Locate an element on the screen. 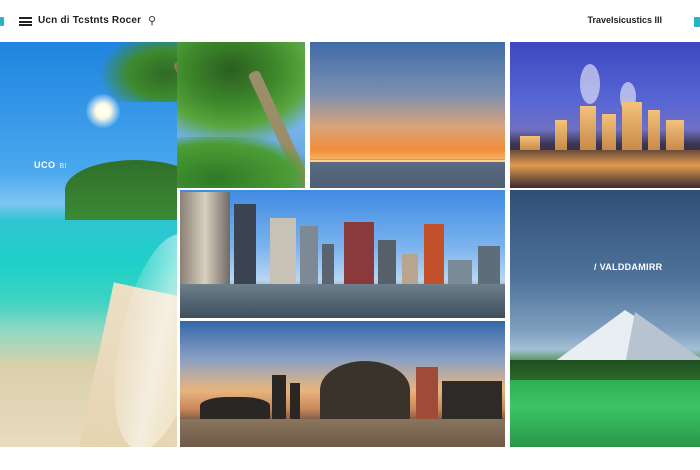  horizon-line is located at coordinates (407, 161).